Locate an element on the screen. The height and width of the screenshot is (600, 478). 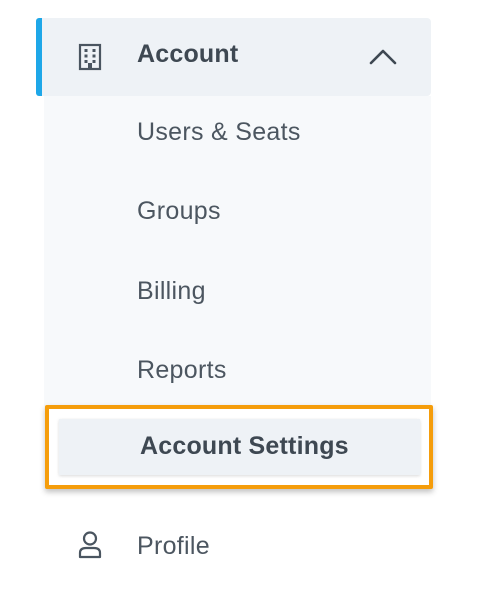
chevron-up-icon is located at coordinates (383, 57).